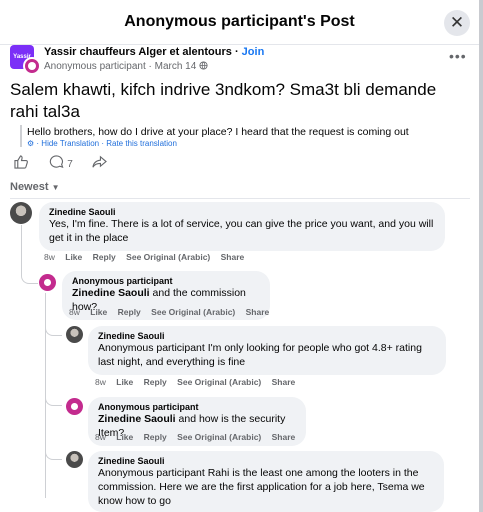 This screenshot has width=483, height=512. I want to click on share-button, so click(100, 162).